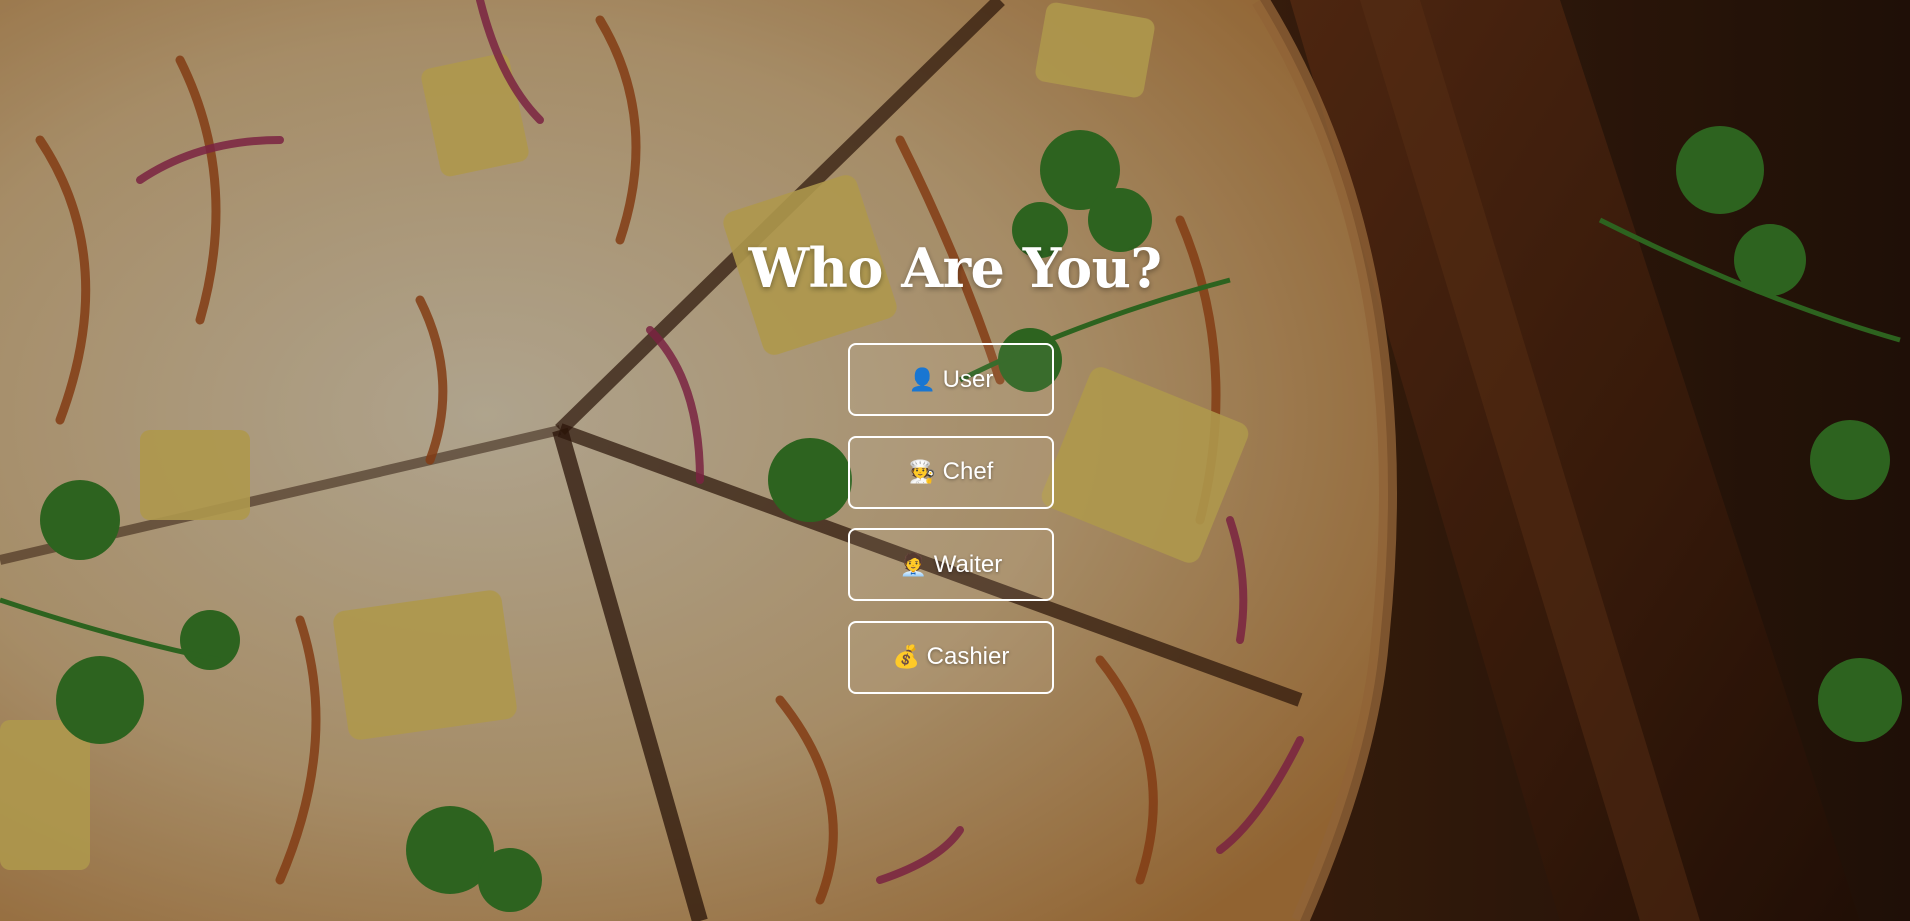  Describe the element at coordinates (906, 656) in the screenshot. I see `money-bag-icon: 💰` at that location.